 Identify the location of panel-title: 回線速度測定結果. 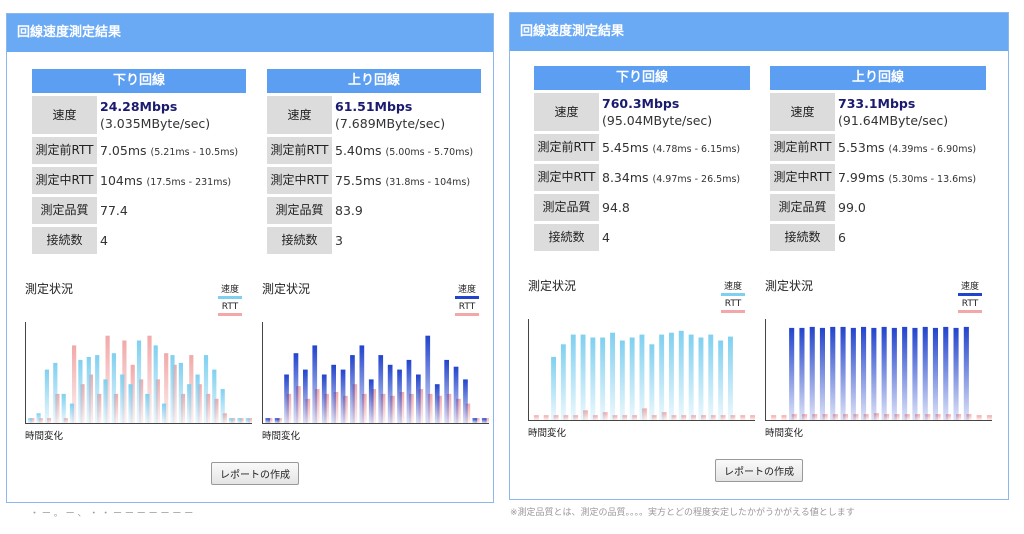
(759, 32).